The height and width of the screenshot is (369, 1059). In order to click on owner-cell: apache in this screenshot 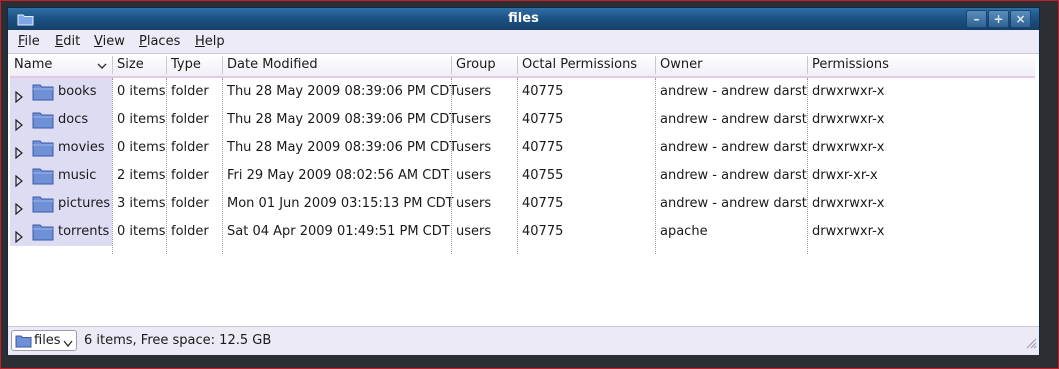, I will do `click(684, 231)`.